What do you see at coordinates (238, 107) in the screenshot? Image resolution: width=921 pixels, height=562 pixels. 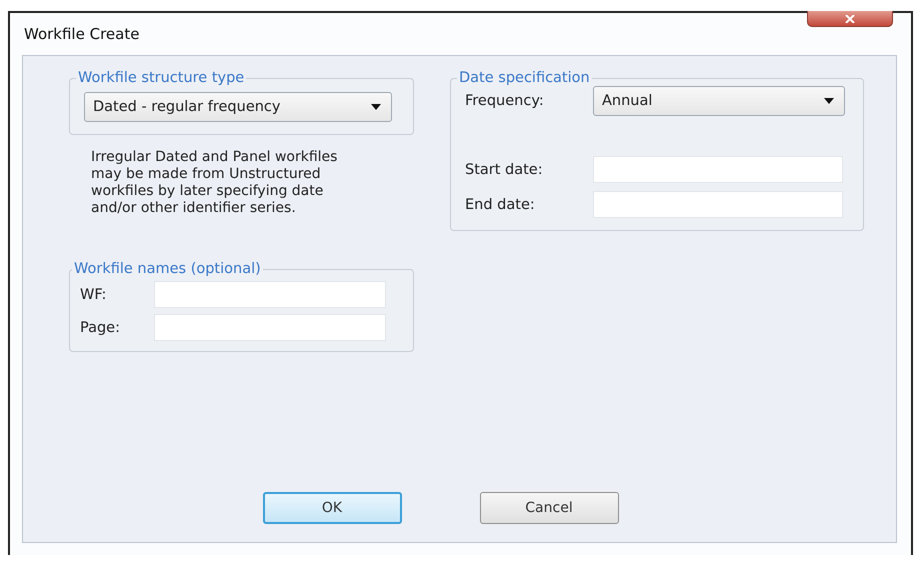 I see `structure-dropdown: Dated - regular frequency` at bounding box center [238, 107].